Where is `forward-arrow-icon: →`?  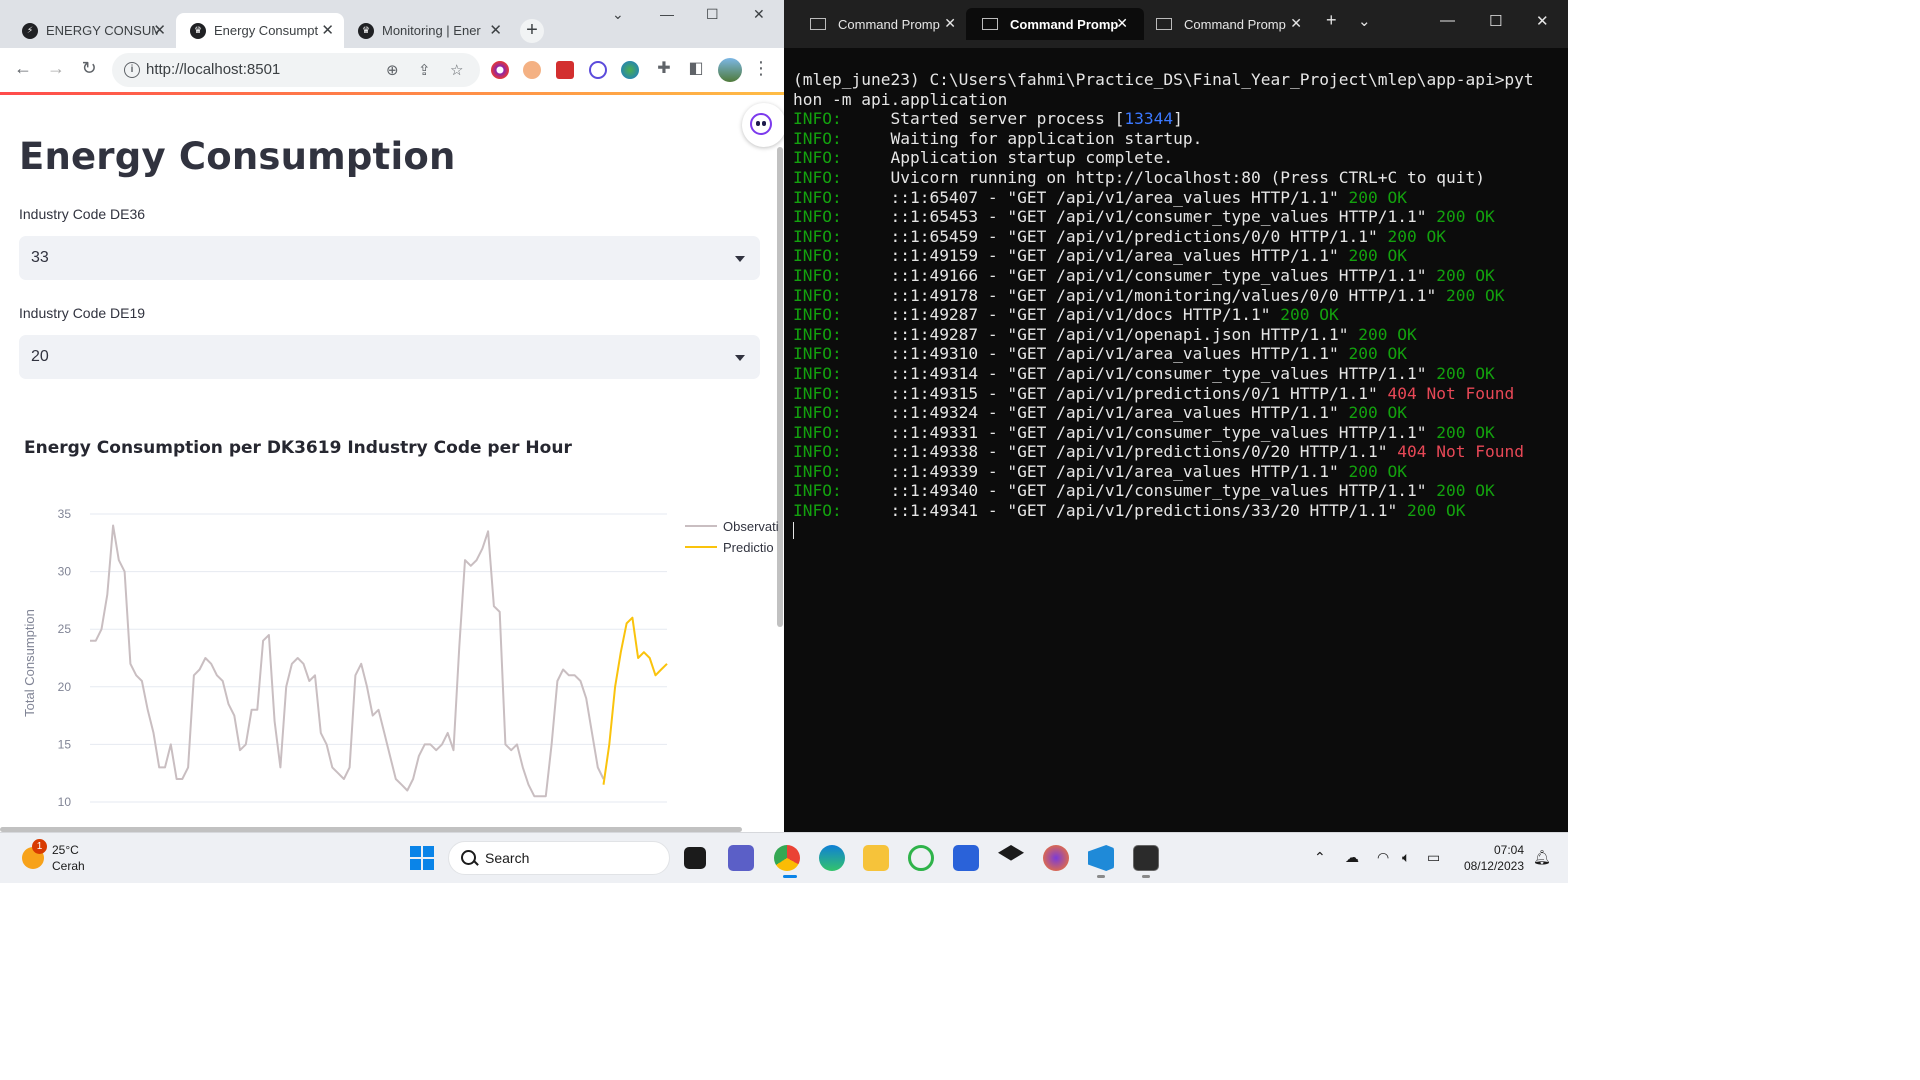 forward-arrow-icon: → is located at coordinates (56, 68).